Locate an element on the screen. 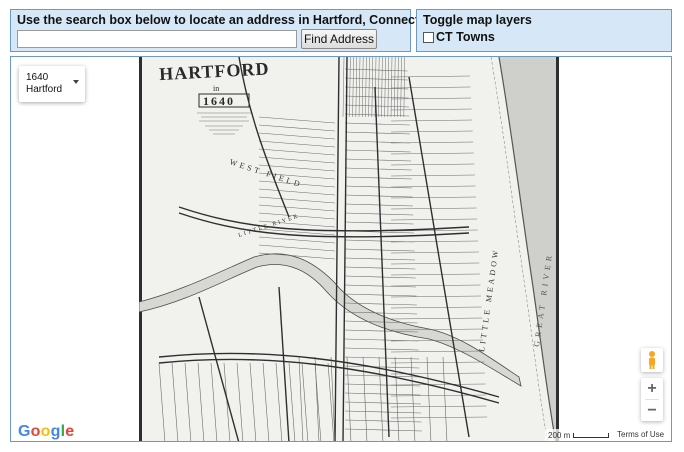 The image size is (684, 452). zoom-control: + − is located at coordinates (652, 399).